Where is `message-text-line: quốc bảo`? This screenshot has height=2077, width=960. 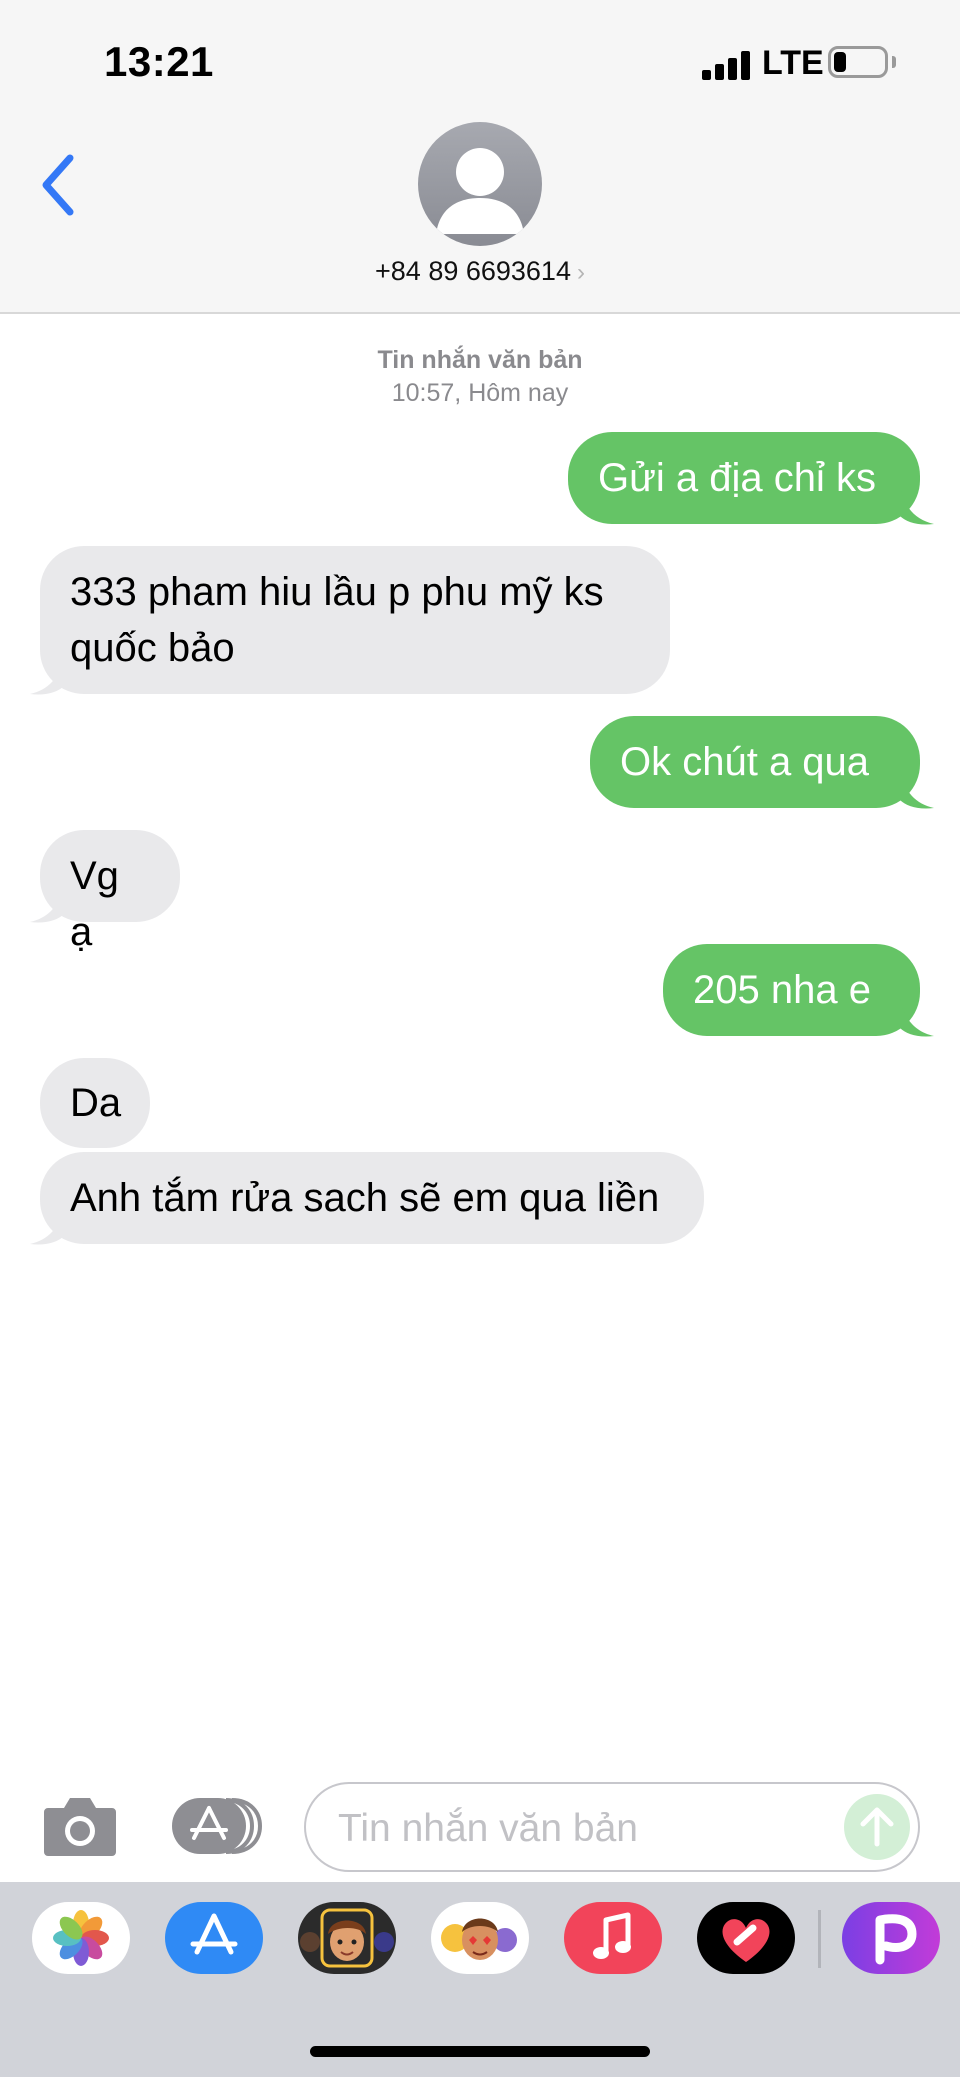 message-text-line: quốc bảo is located at coordinates (152, 648).